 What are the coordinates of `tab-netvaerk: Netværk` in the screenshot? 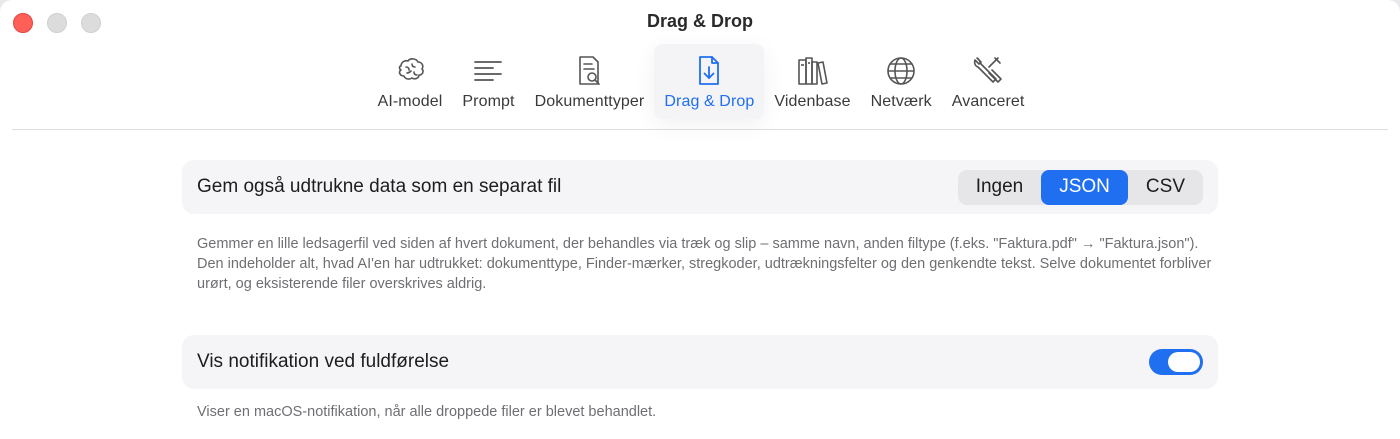 It's located at (901, 81).